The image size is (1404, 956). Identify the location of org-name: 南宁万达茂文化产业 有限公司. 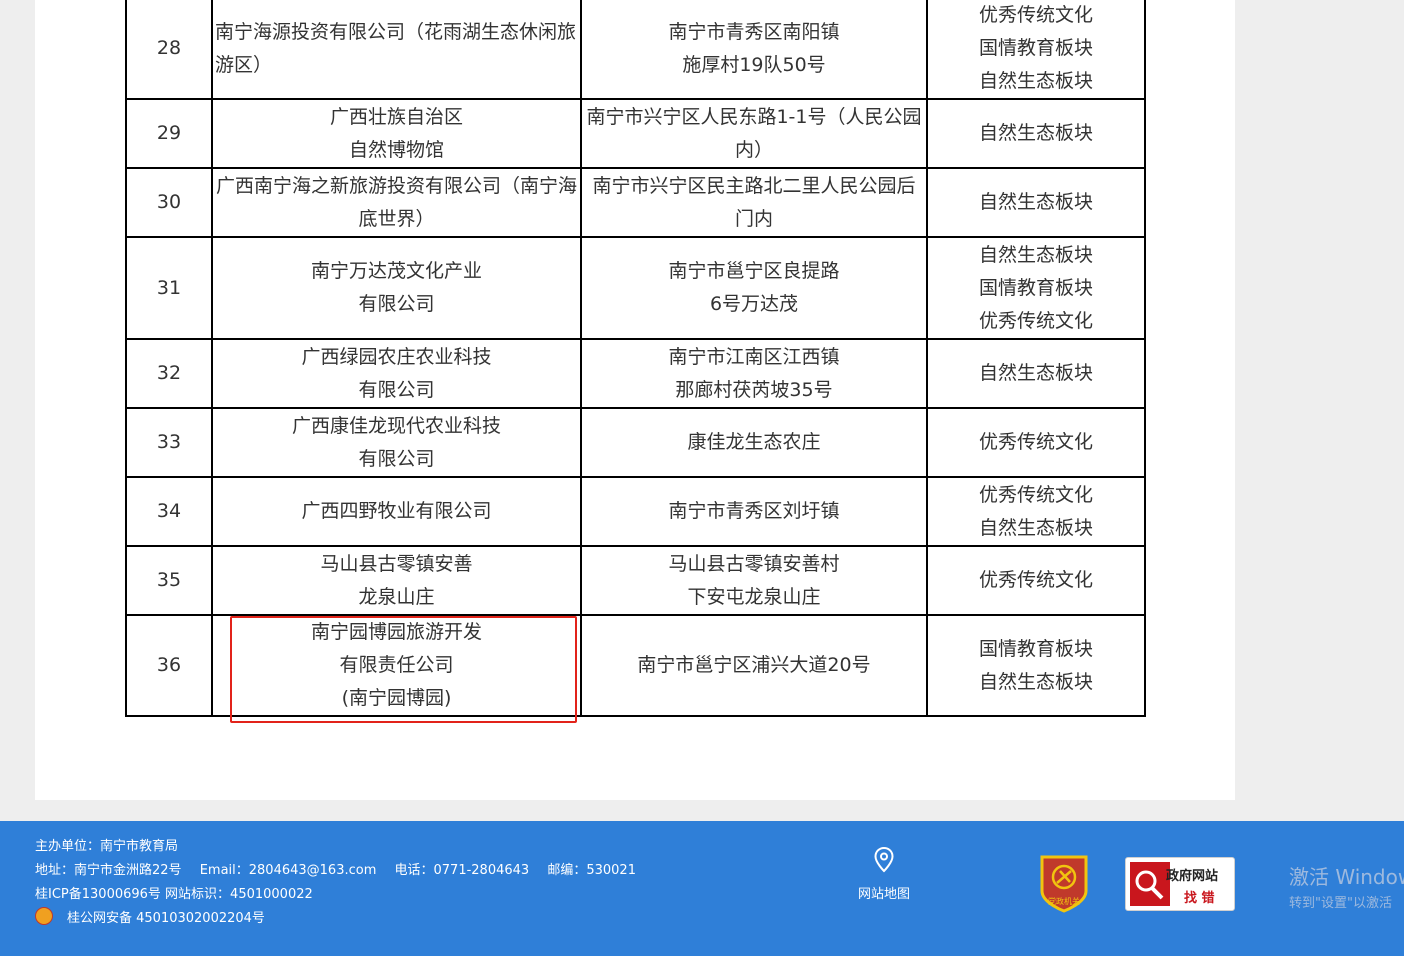
(396, 288).